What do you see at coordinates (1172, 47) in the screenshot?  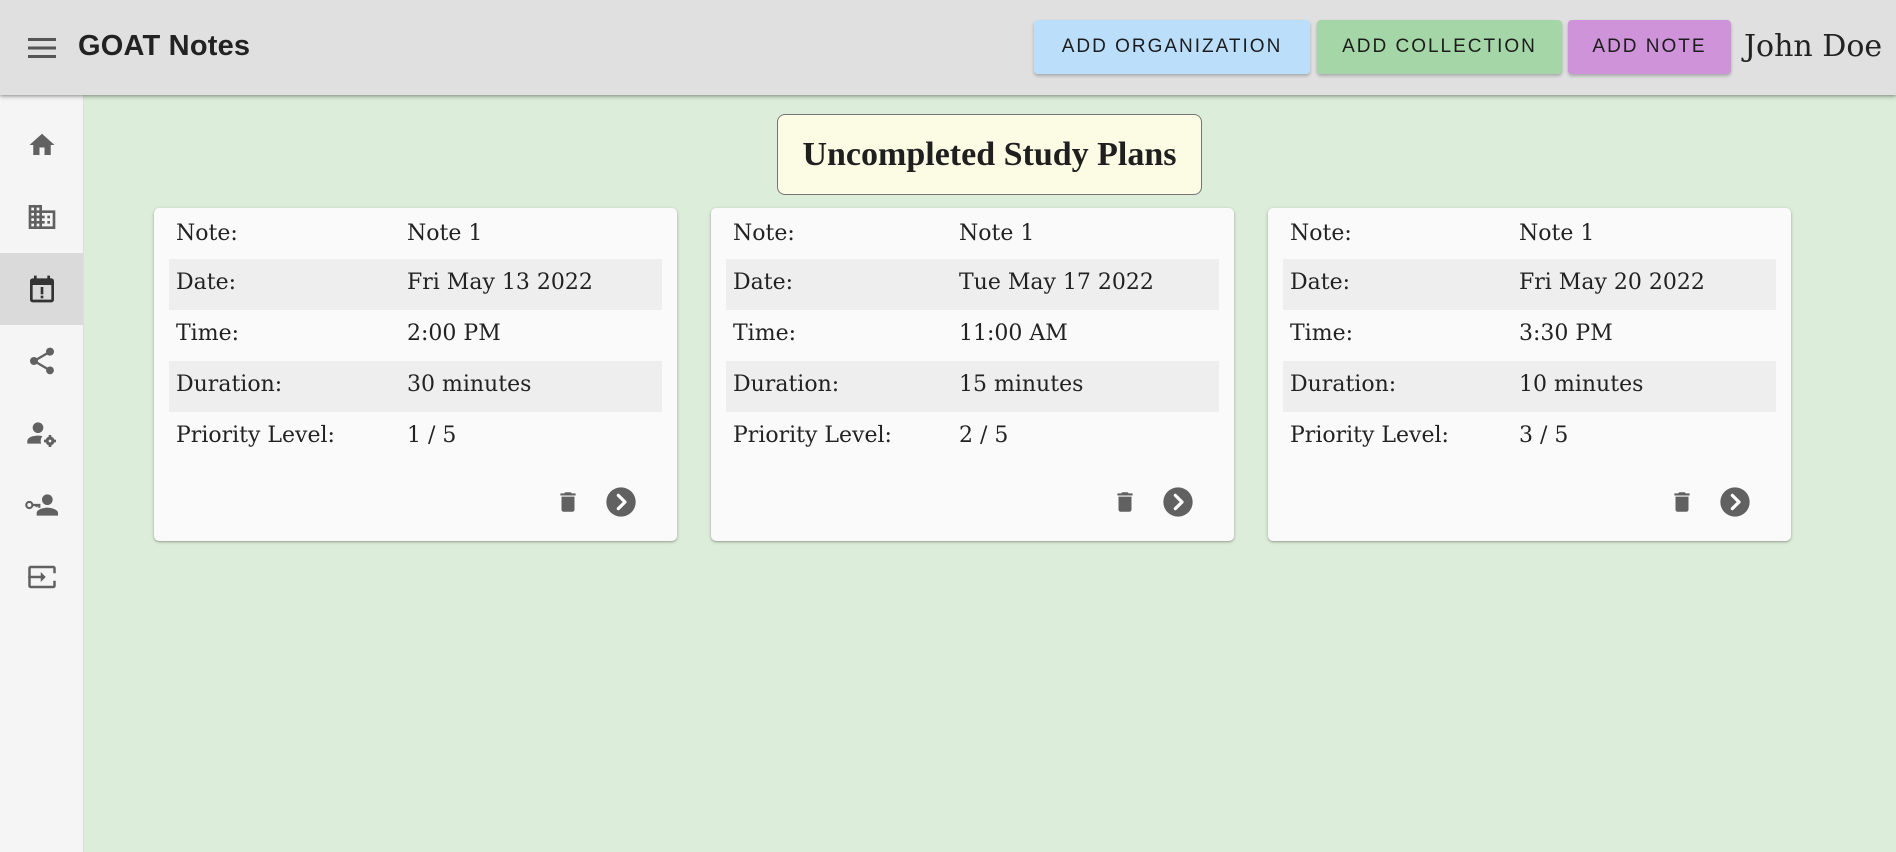 I see `add-organization-button: ADD ORGANIZATION` at bounding box center [1172, 47].